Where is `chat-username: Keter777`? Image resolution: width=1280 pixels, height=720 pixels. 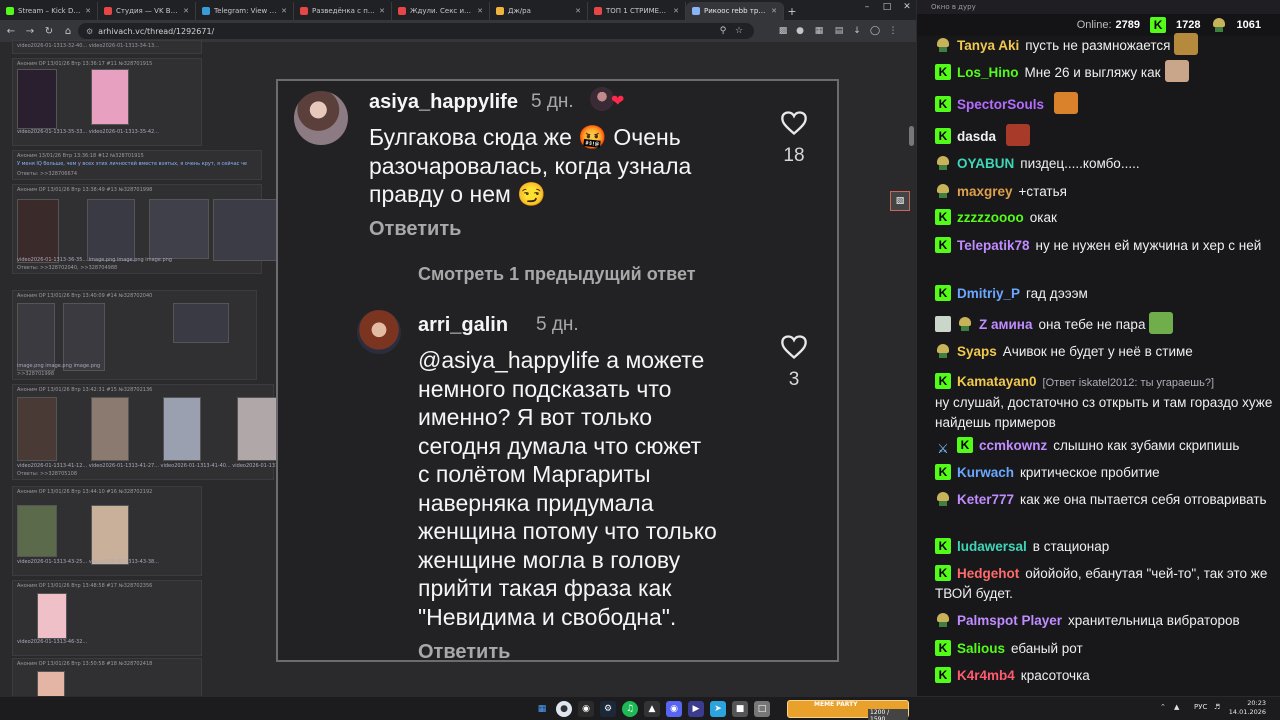 chat-username: Keter777 is located at coordinates (985, 499).